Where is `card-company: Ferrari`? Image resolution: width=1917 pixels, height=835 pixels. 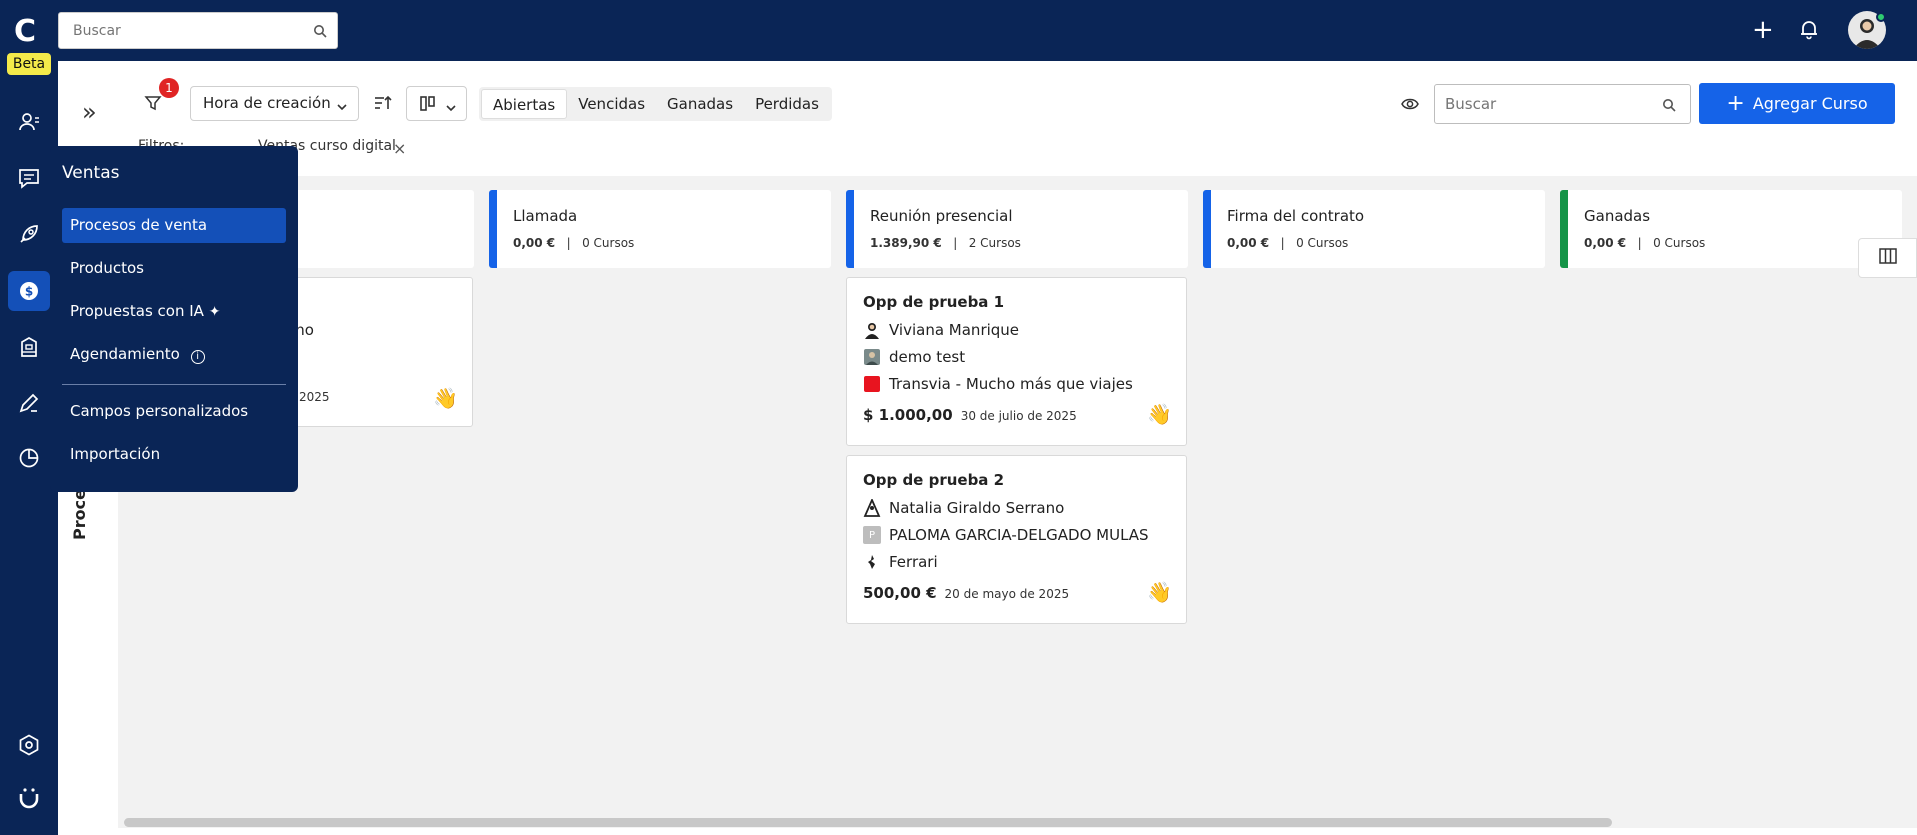
card-company: Ferrari is located at coordinates (900, 562).